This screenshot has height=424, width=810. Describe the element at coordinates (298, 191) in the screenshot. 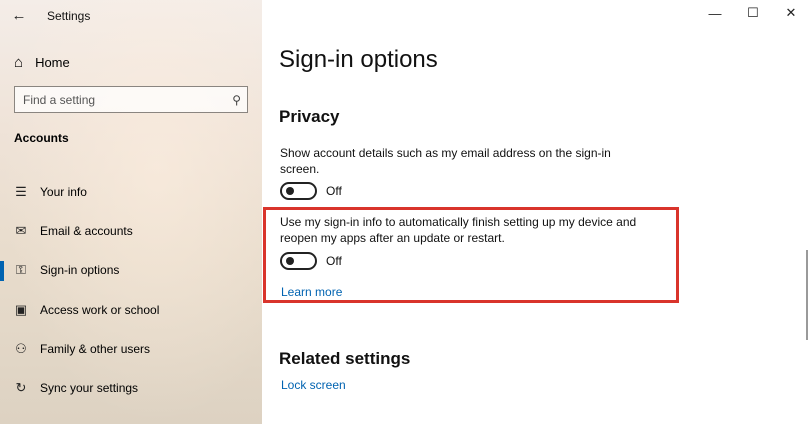

I see `show-account-details-toggle` at that location.